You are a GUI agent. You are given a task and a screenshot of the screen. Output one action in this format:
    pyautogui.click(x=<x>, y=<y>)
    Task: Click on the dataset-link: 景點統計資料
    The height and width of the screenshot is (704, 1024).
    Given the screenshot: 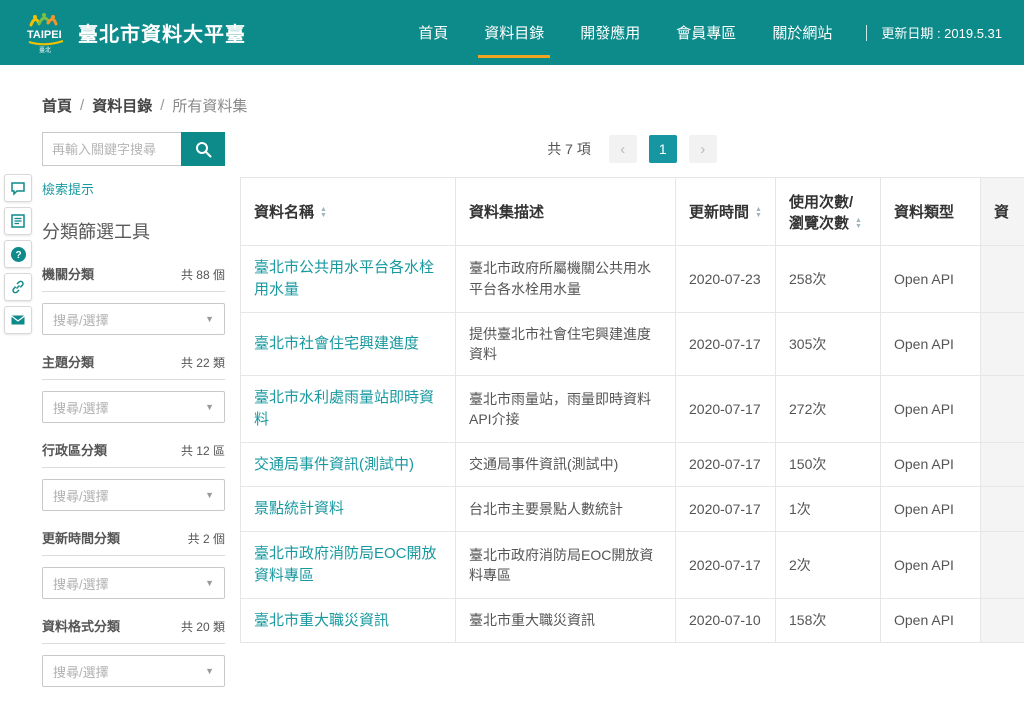 What is the action you would take?
    pyautogui.click(x=299, y=508)
    